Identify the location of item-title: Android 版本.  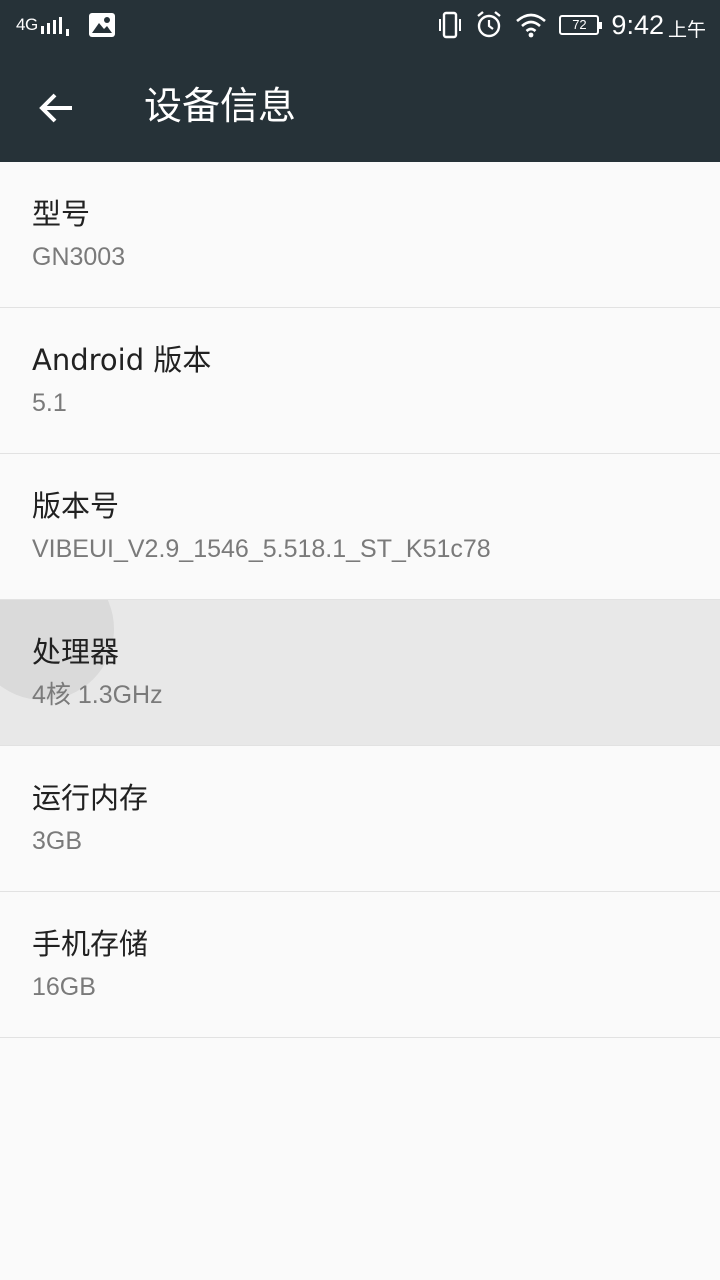
(122, 360).